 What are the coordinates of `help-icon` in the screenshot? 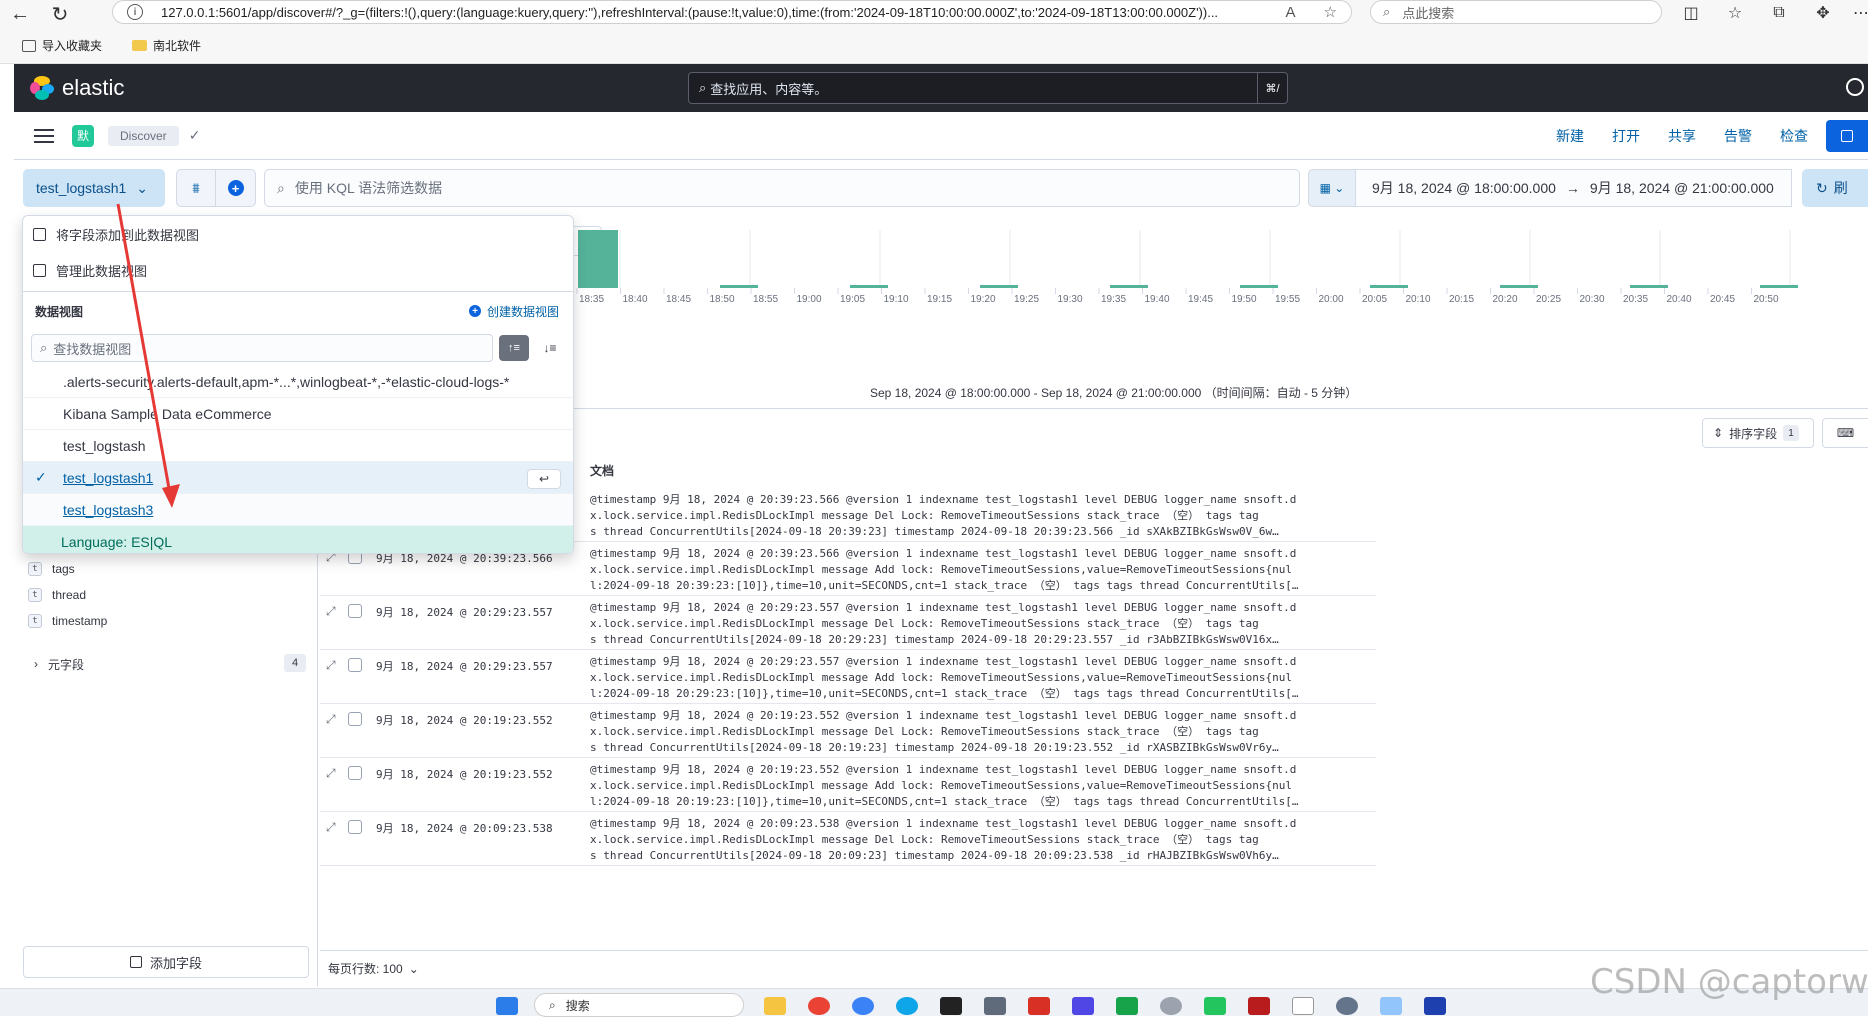 It's located at (1855, 87).